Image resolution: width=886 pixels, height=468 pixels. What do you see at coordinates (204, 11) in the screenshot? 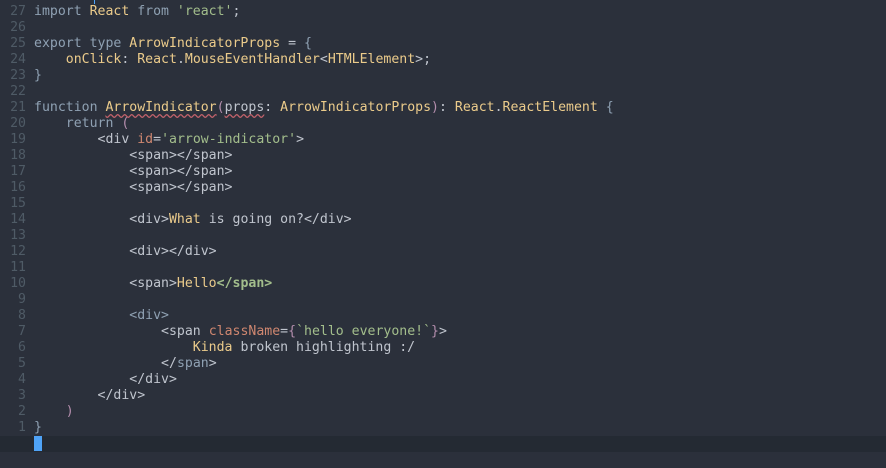
I see `code-token: 'react'` at bounding box center [204, 11].